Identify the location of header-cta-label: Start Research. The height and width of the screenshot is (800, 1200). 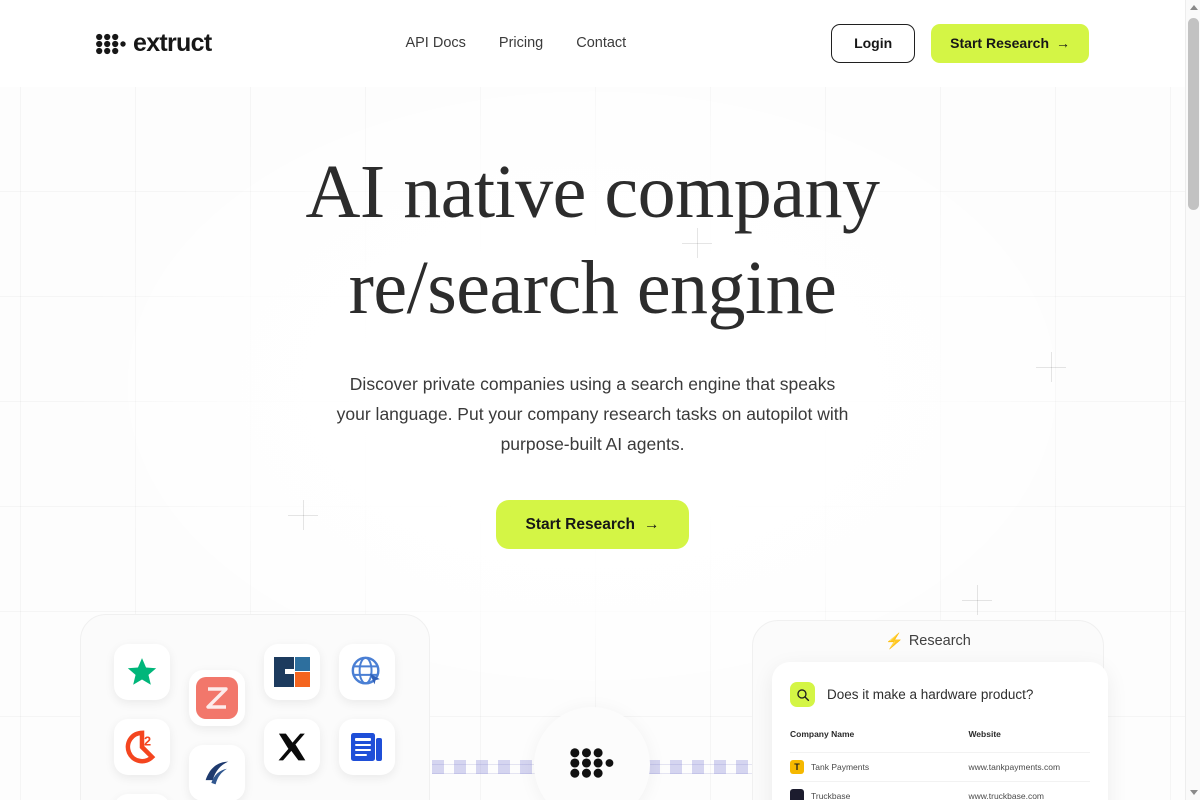
(999, 43).